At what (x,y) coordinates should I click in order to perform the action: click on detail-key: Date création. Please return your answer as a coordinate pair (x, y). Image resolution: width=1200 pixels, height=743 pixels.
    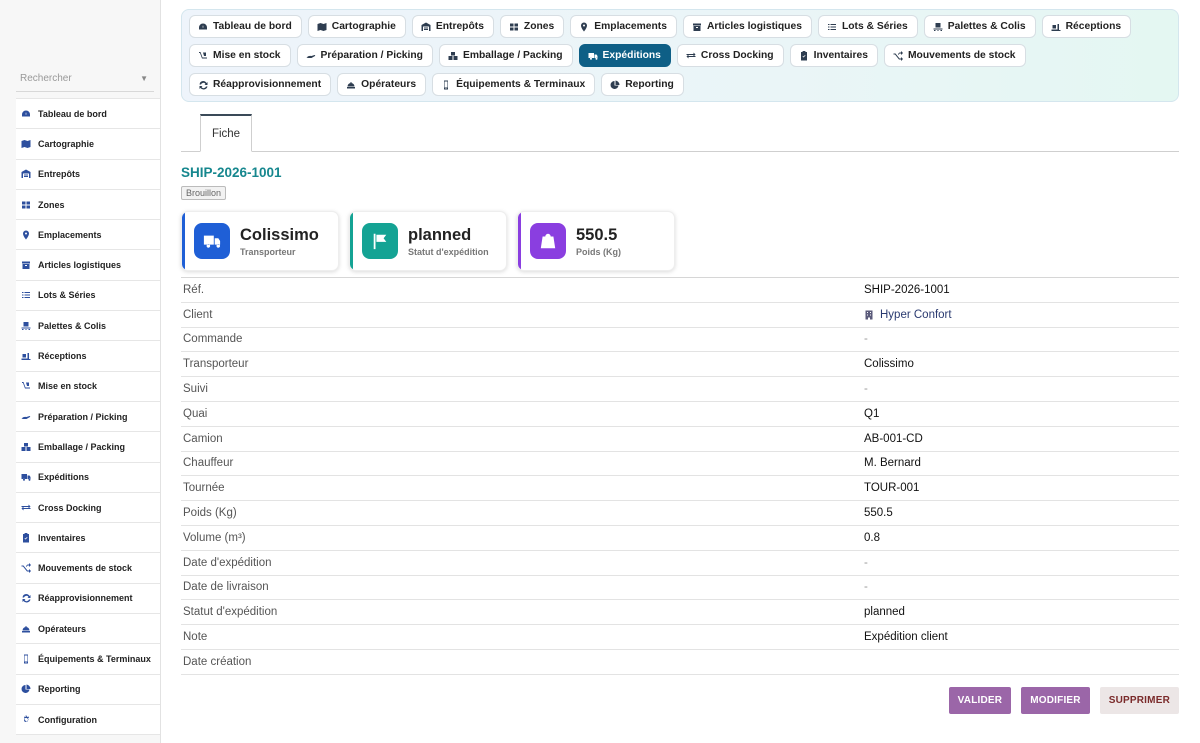
    Looking at the image, I should click on (217, 661).